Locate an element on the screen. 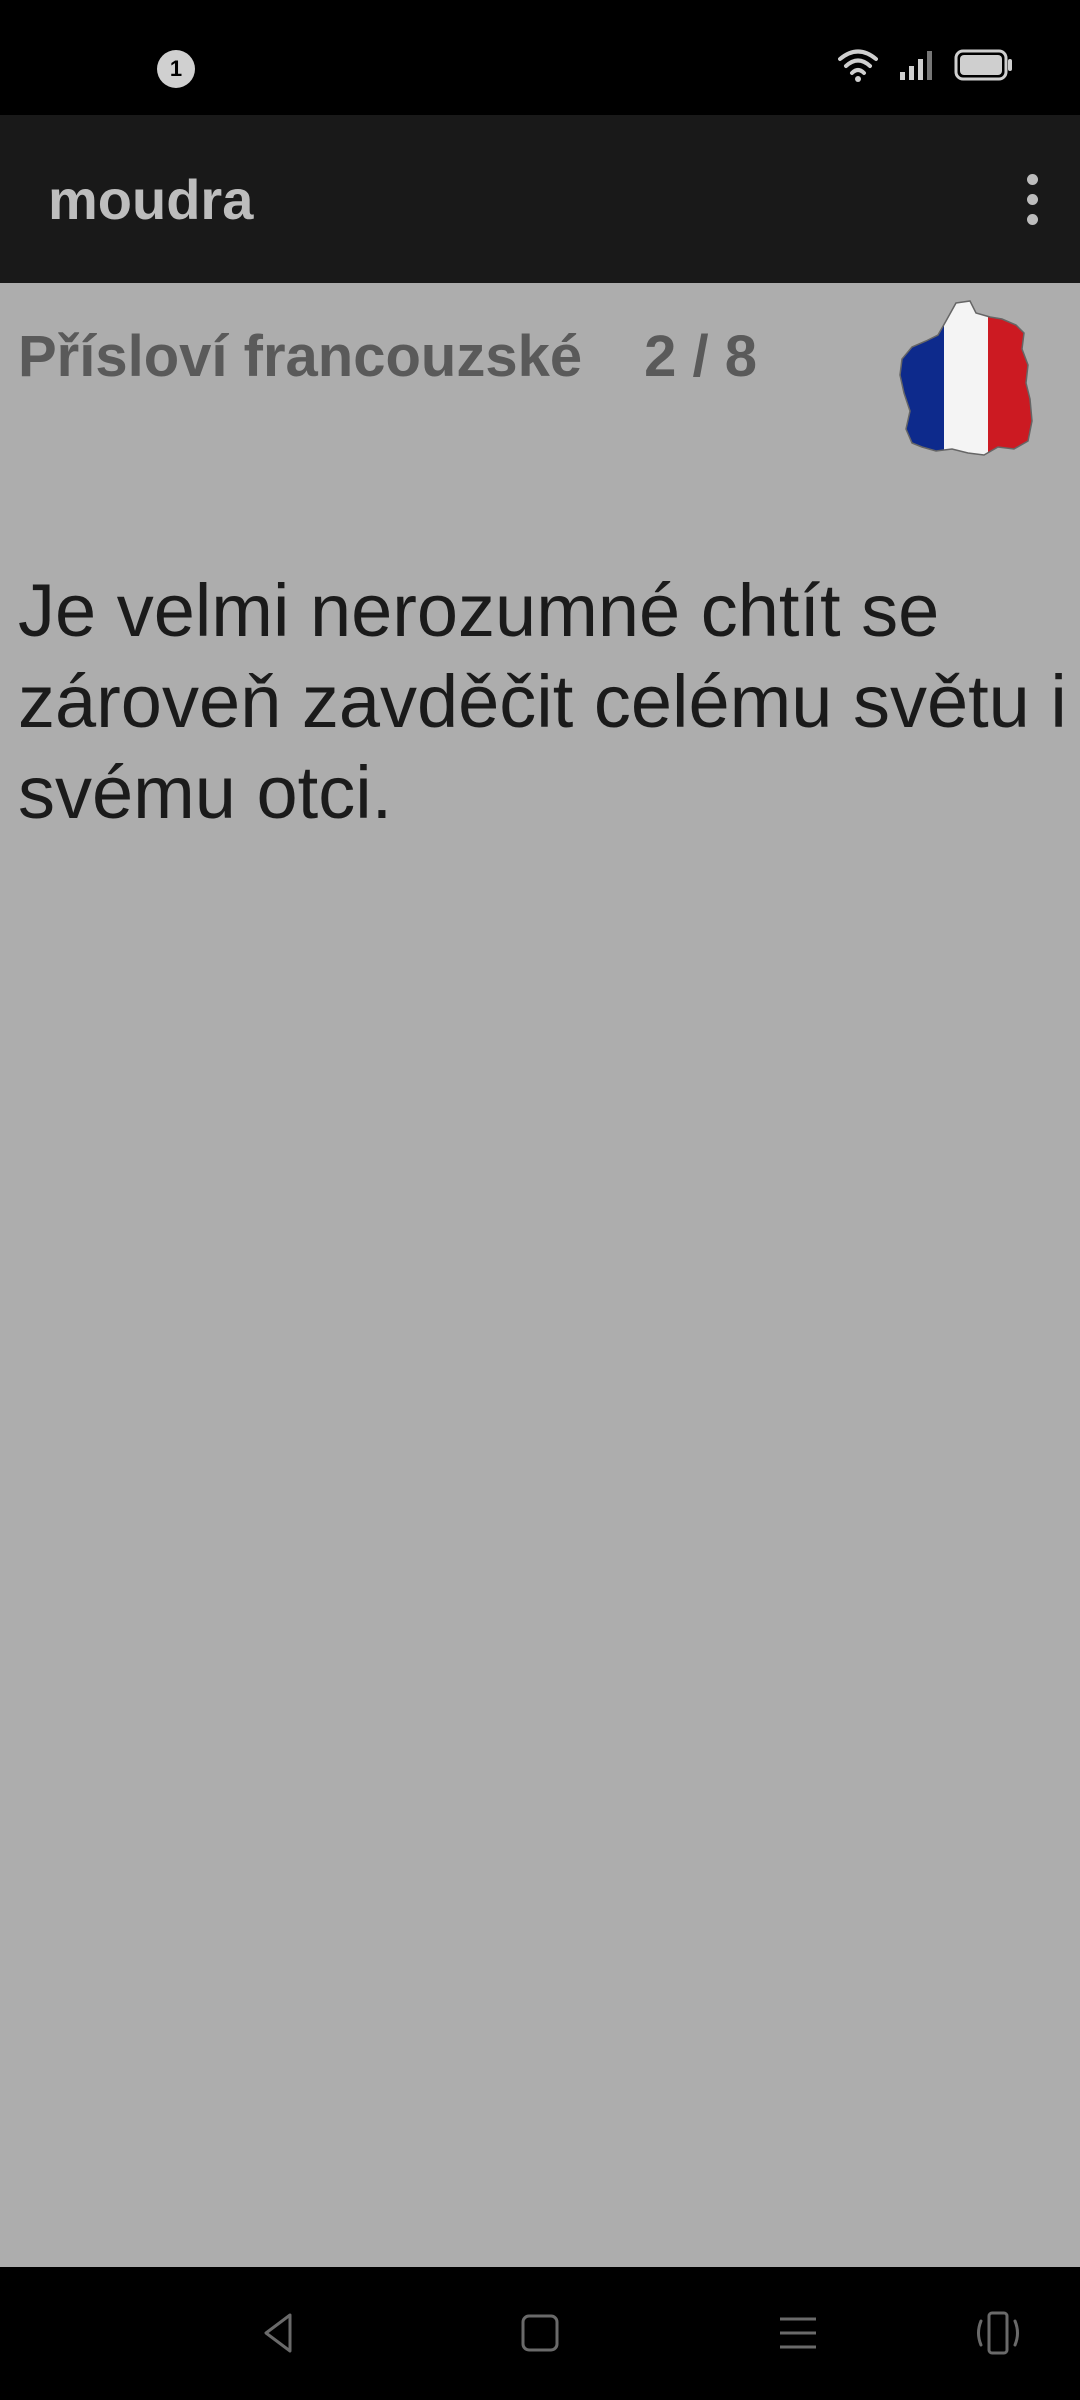 The width and height of the screenshot is (1080, 2400). france-flag-map-icon is located at coordinates (966, 379).